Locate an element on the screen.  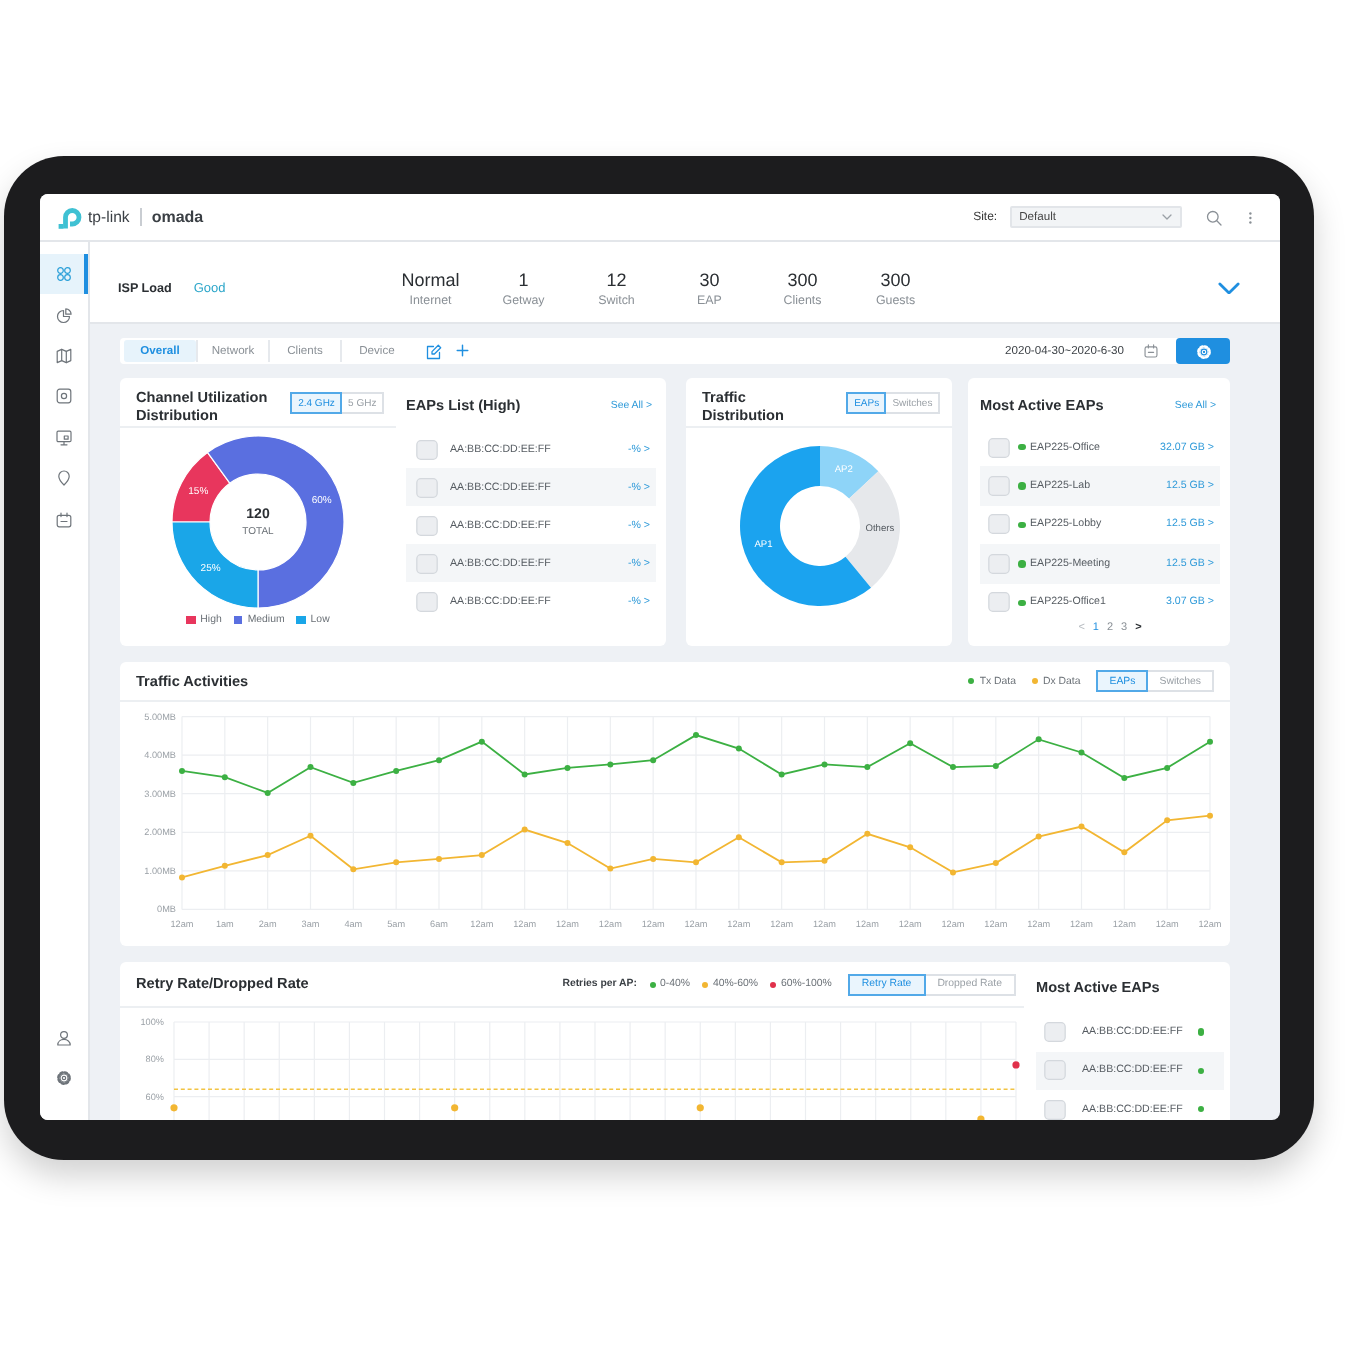
stat-value: 12 is located at coordinates (616, 279).